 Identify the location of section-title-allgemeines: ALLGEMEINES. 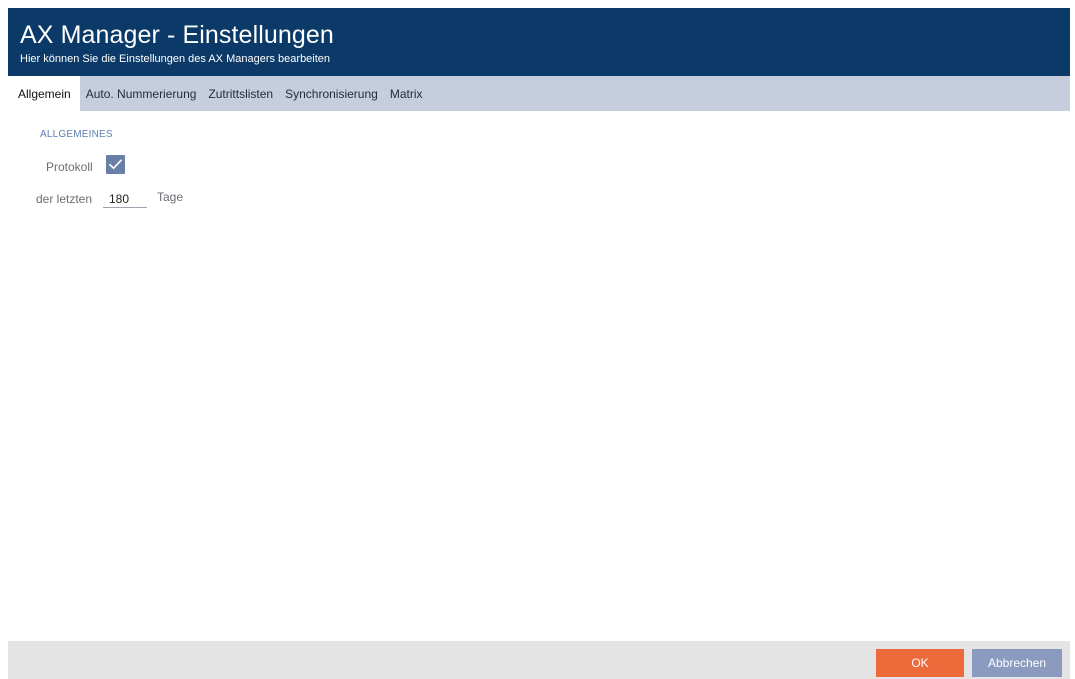
(76, 134).